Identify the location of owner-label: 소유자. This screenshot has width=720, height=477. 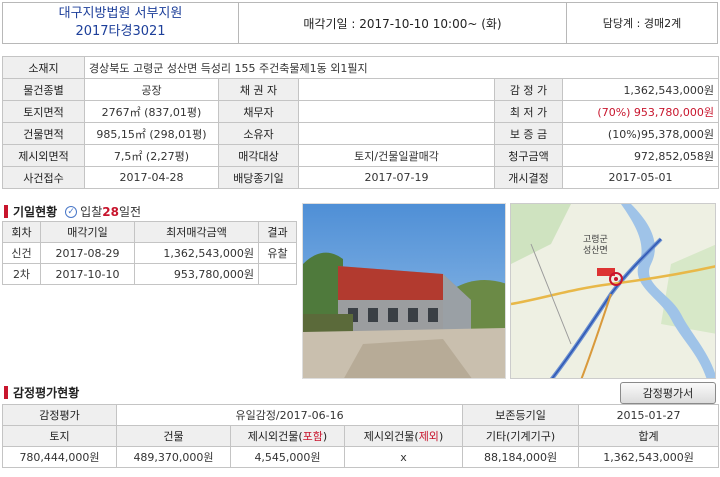
(258, 133).